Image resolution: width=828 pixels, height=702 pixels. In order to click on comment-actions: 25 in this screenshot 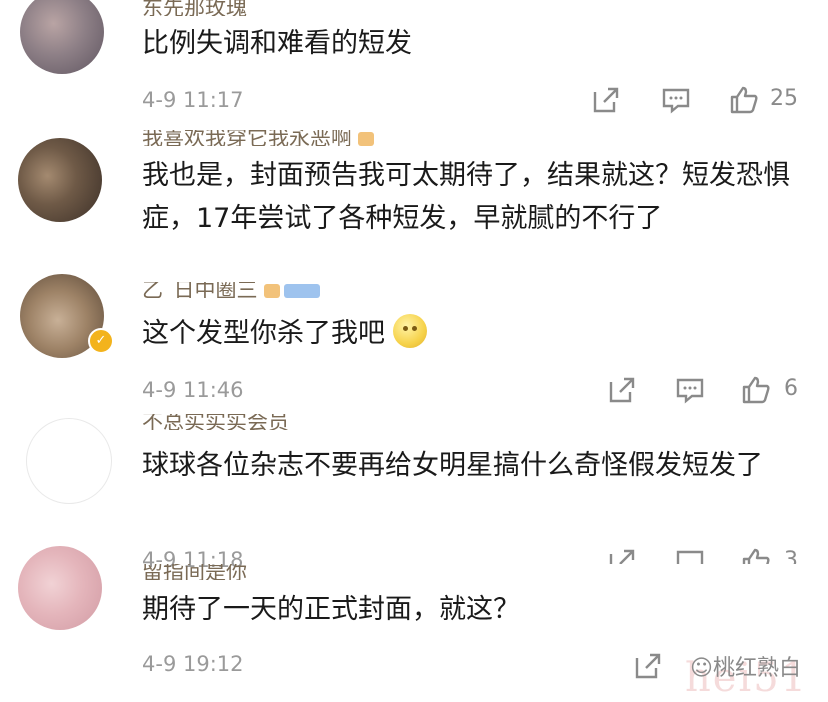, I will do `click(705, 101)`.